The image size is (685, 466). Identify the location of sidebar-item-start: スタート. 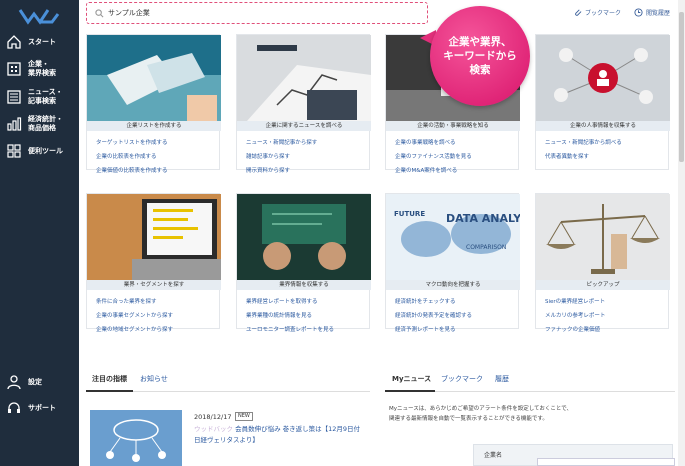
(39, 42).